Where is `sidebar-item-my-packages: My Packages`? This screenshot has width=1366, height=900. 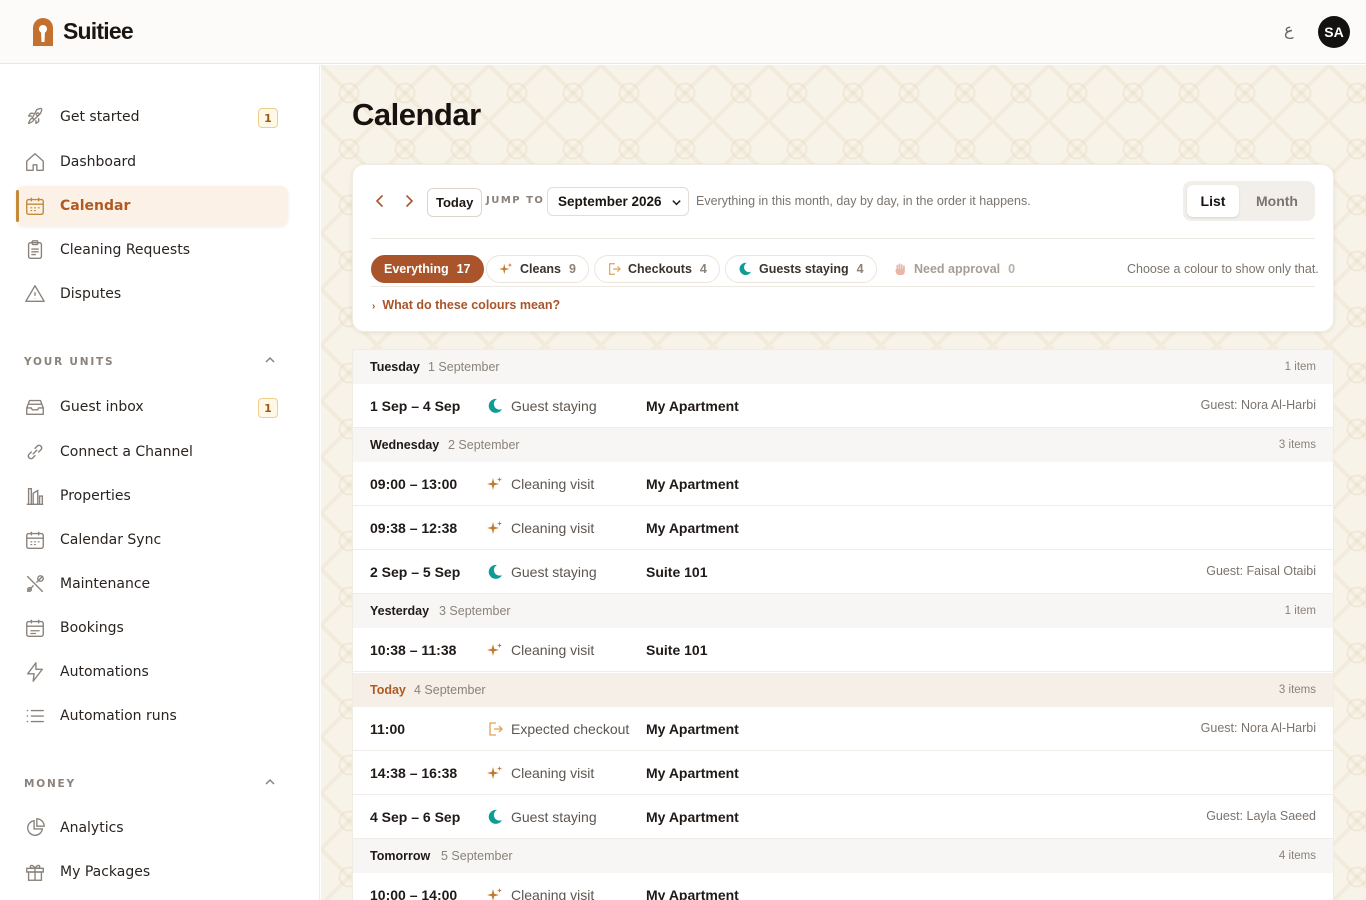 sidebar-item-my-packages: My Packages is located at coordinates (152, 872).